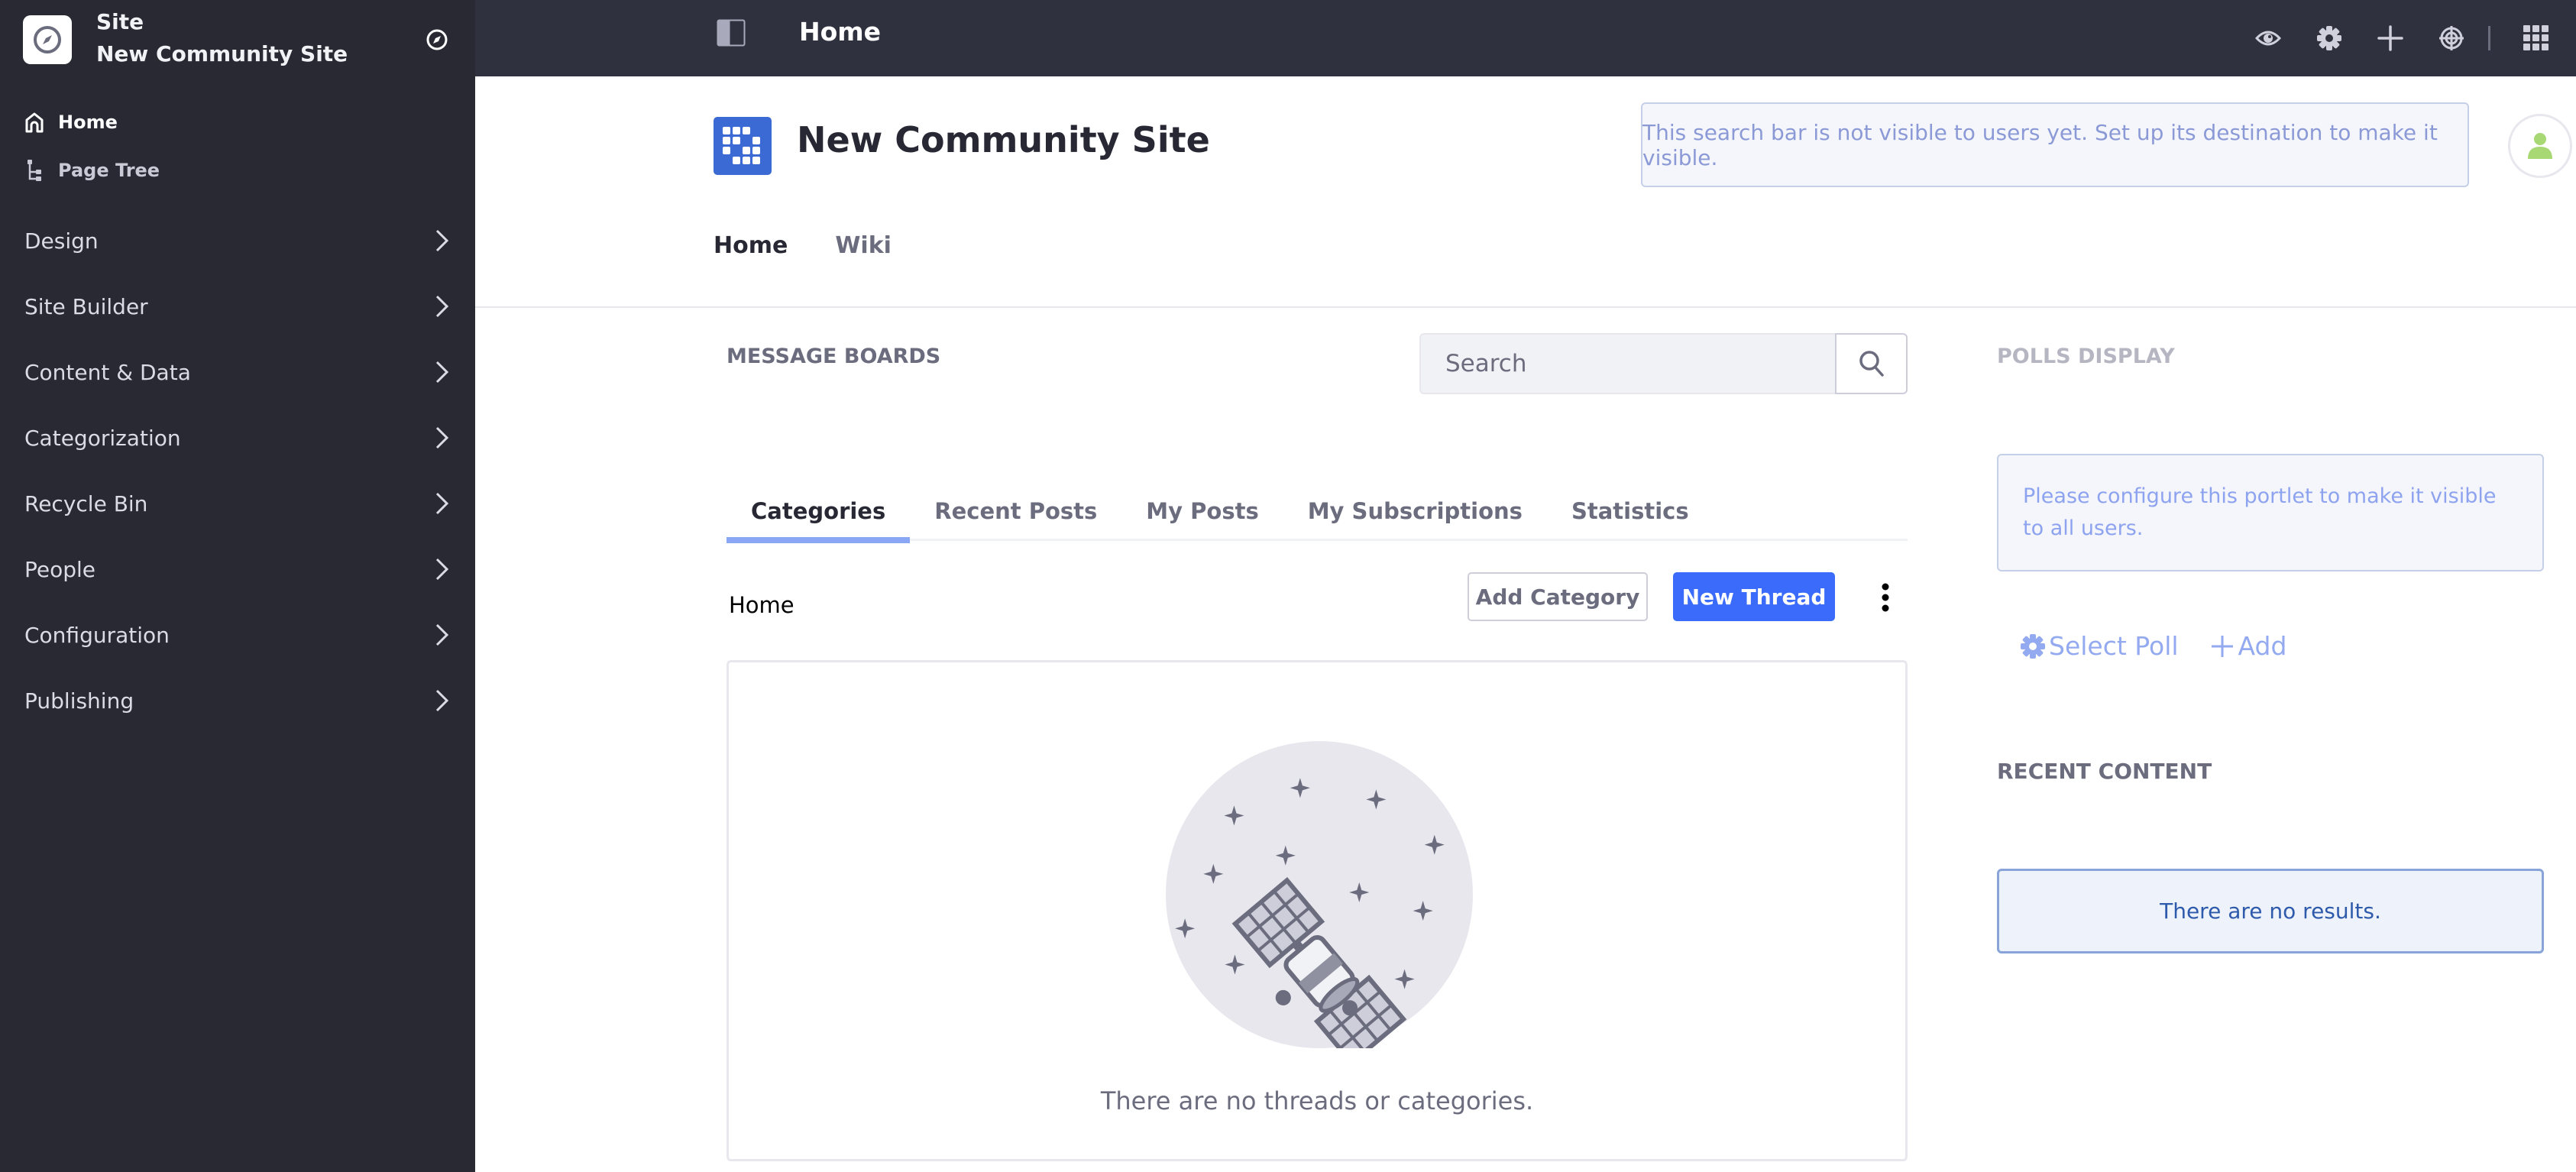 This screenshot has height=1172, width=2576. I want to click on add-category-button: Add Category, so click(1558, 597).